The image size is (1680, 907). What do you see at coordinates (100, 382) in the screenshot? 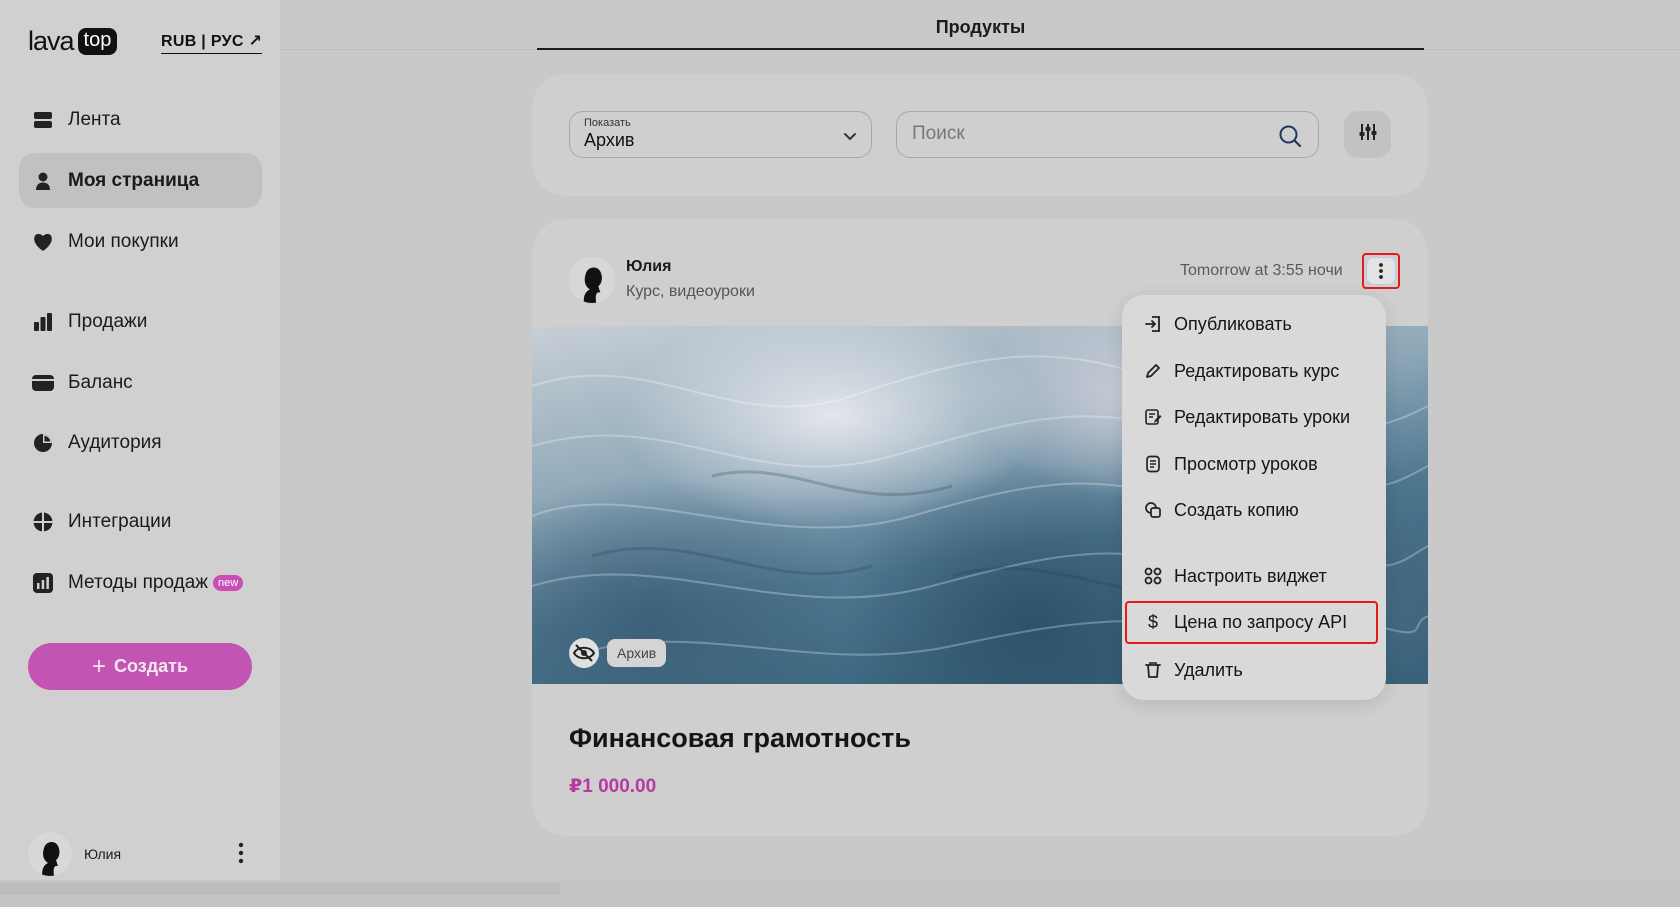
I see `sidebar-item-label: Баланс` at bounding box center [100, 382].